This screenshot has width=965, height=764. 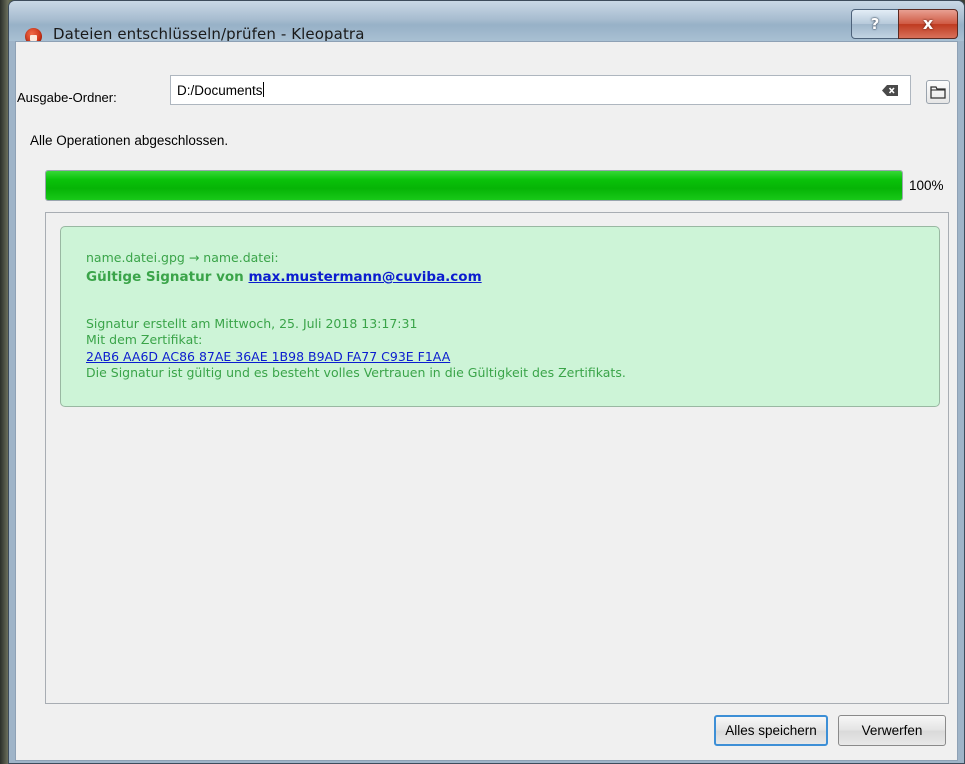 I want to click on progress-percent: 100%, so click(x=926, y=185).